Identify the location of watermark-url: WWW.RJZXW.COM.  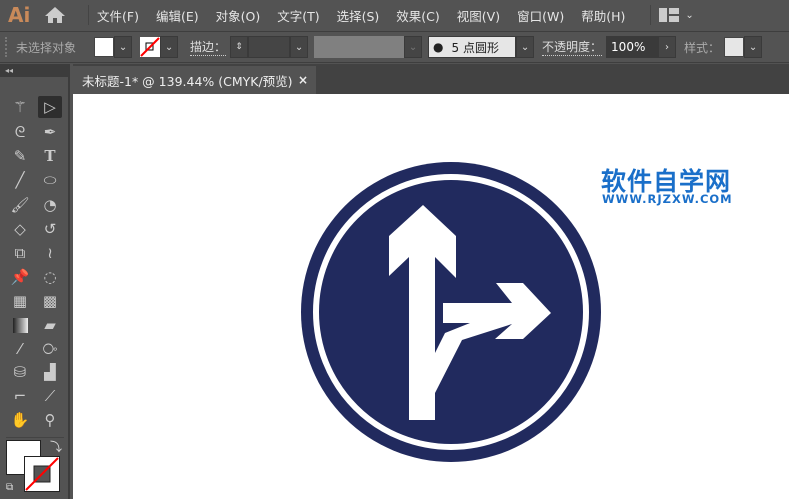
(667, 199).